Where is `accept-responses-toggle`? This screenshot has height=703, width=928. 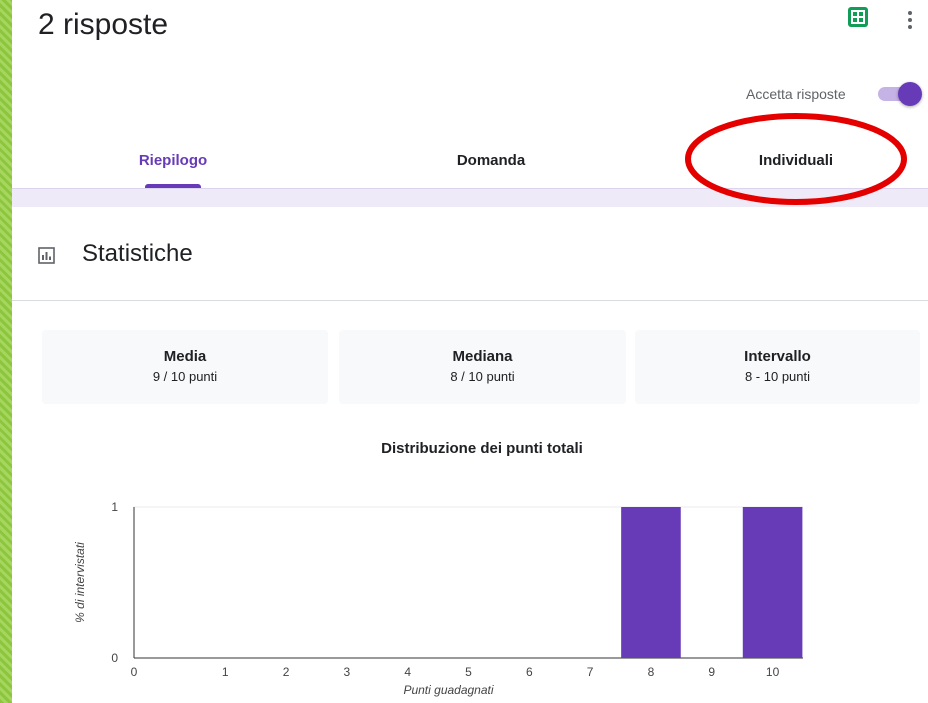
accept-responses-toggle is located at coordinates (900, 94).